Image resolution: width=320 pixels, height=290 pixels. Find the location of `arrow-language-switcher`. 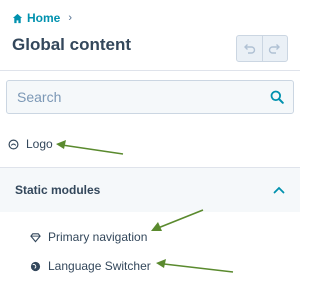

arrow-language-switcher is located at coordinates (195, 266).